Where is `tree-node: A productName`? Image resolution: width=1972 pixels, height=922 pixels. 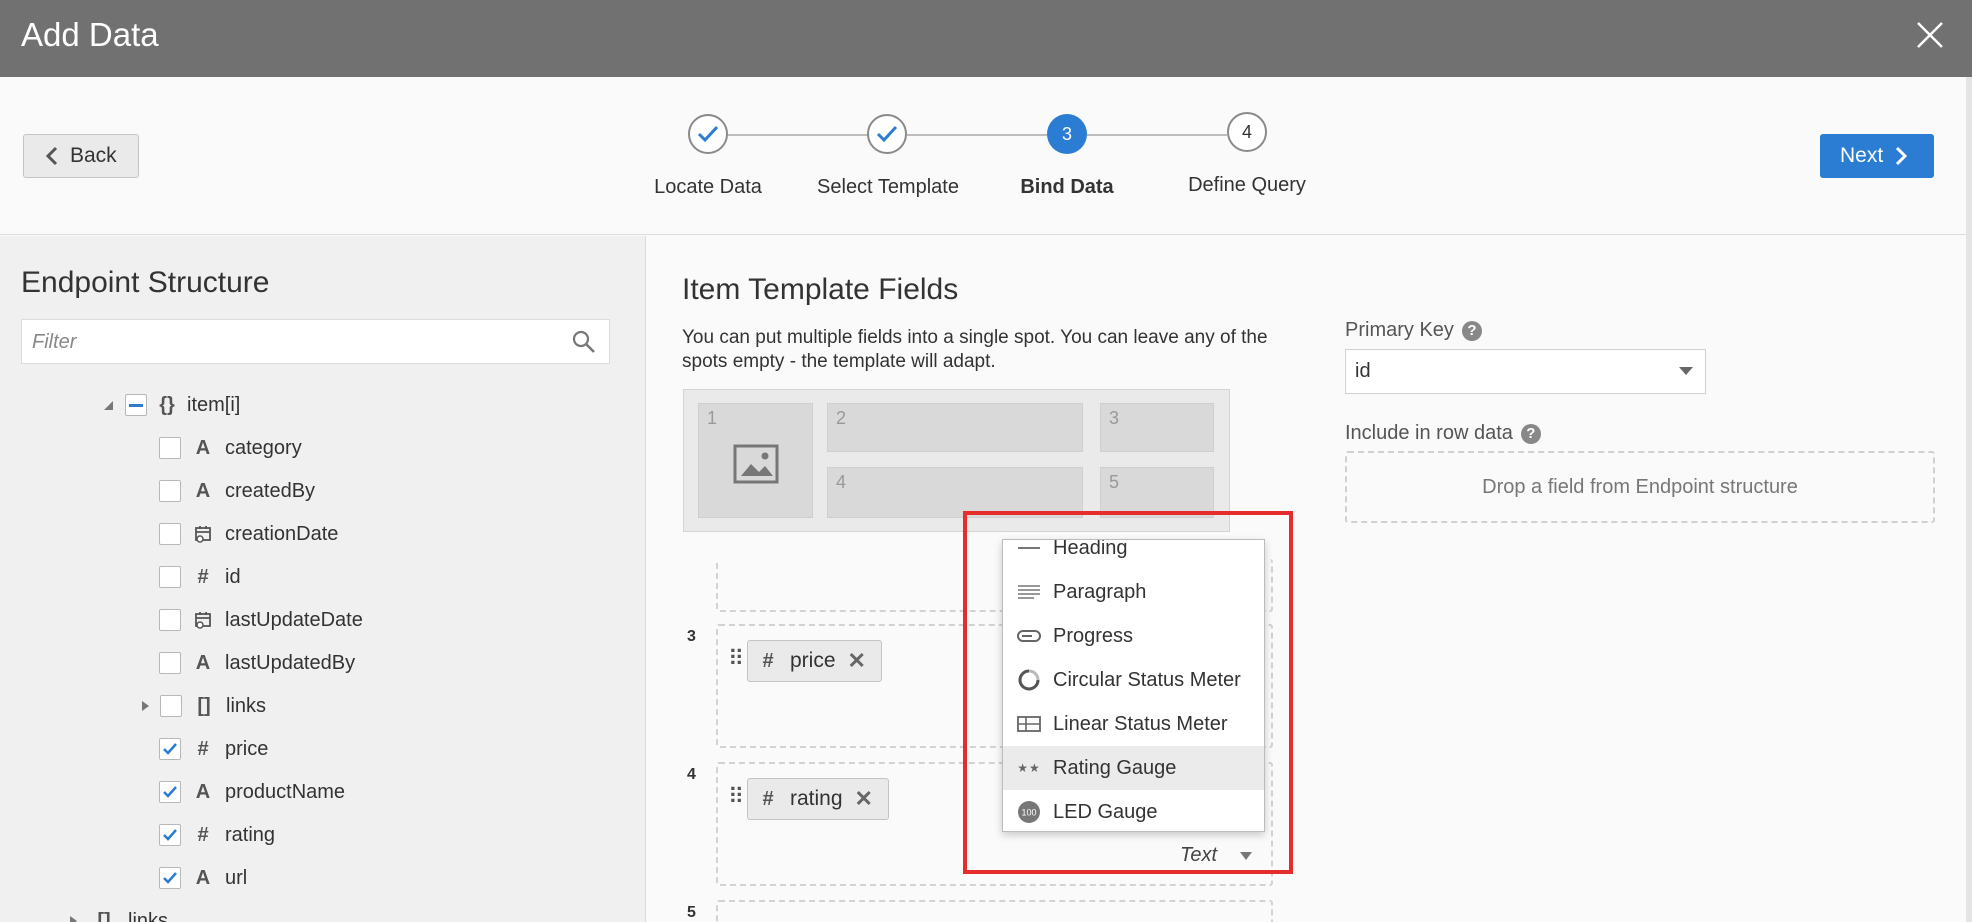
tree-node: A productName is located at coordinates (252, 792).